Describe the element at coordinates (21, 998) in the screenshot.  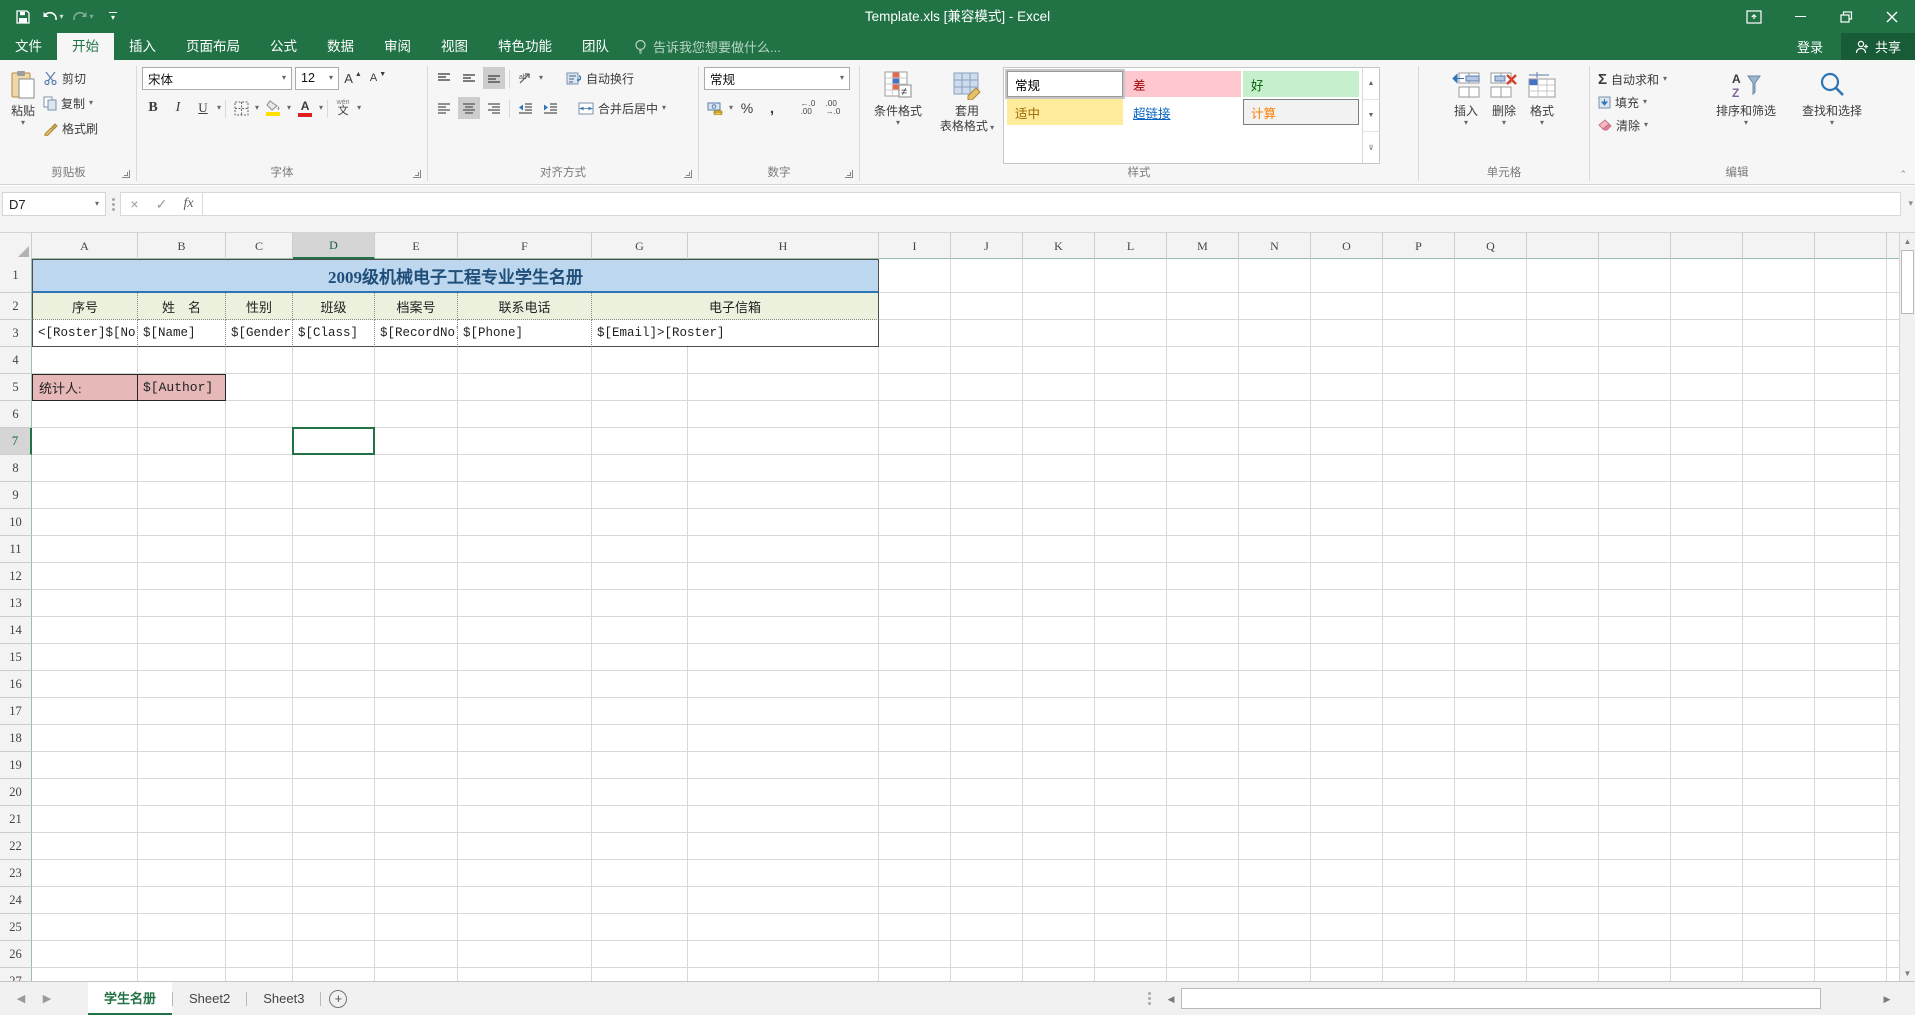
I see `previous-sheet-button: ◀` at that location.